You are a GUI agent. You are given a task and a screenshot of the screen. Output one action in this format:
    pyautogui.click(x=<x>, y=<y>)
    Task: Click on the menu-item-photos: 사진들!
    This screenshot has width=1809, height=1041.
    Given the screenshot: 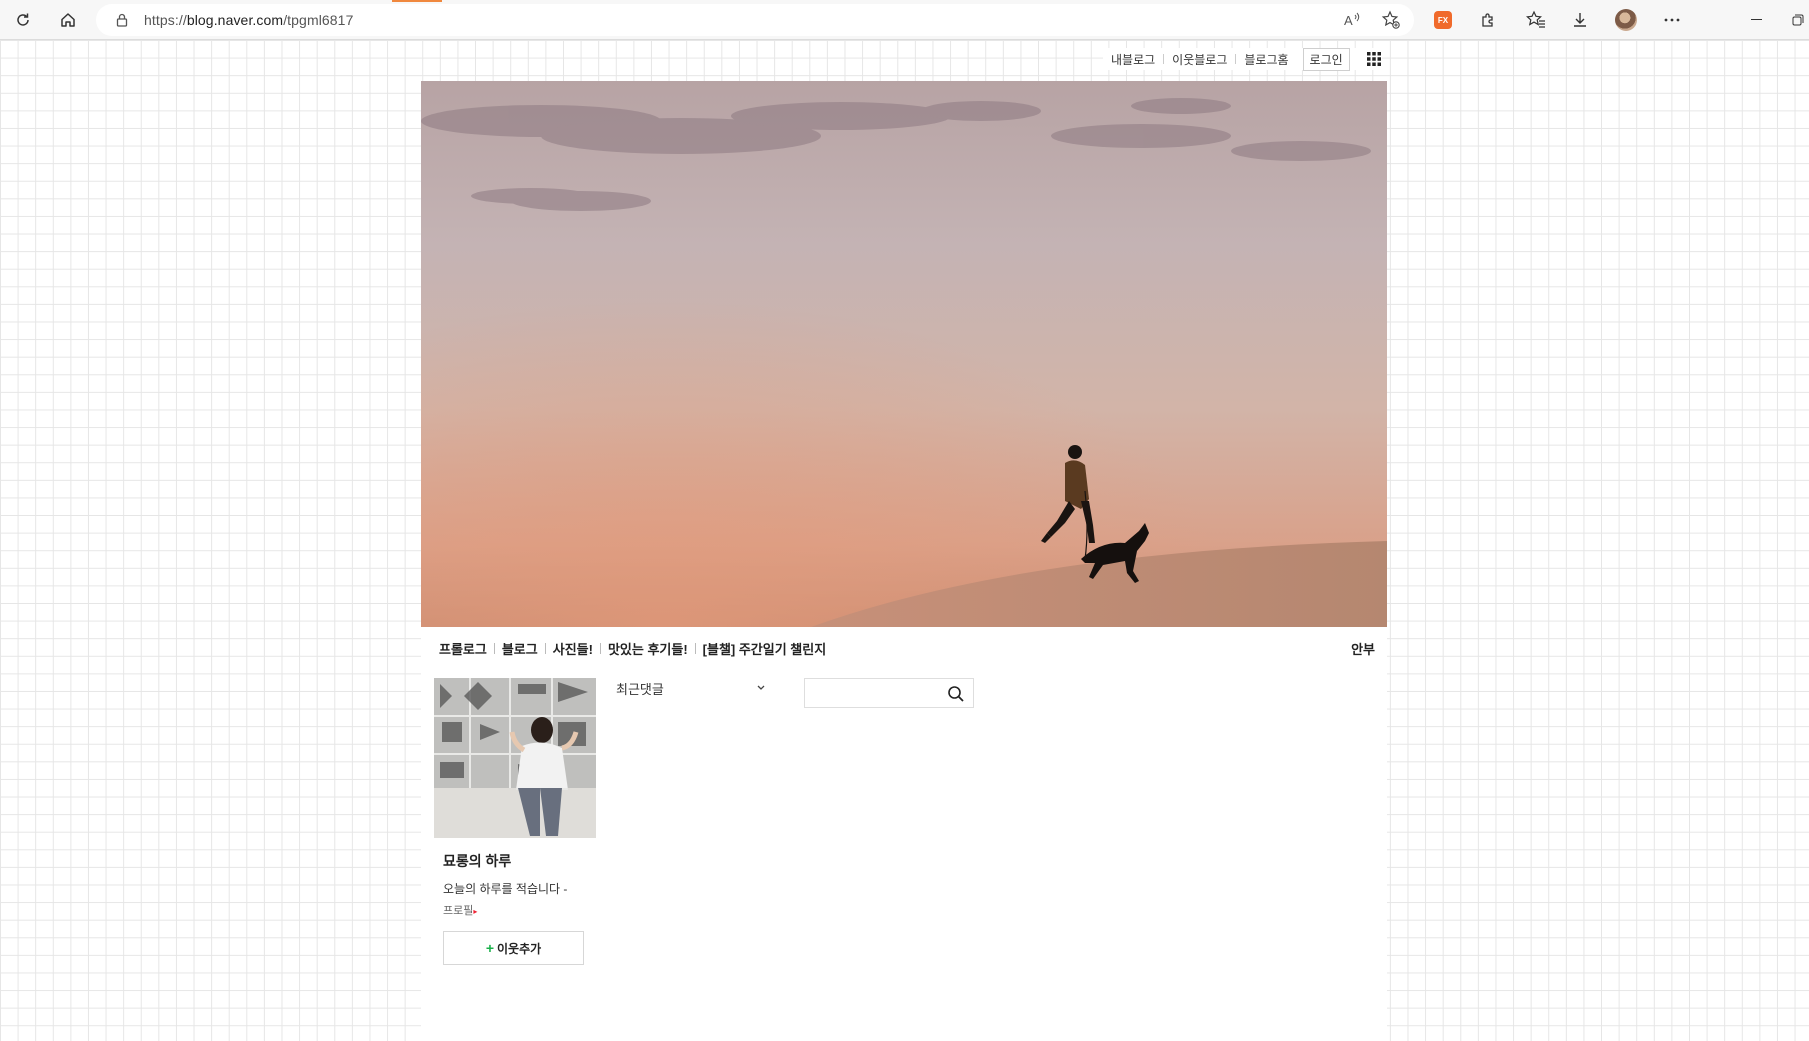 What is the action you would take?
    pyautogui.click(x=573, y=648)
    